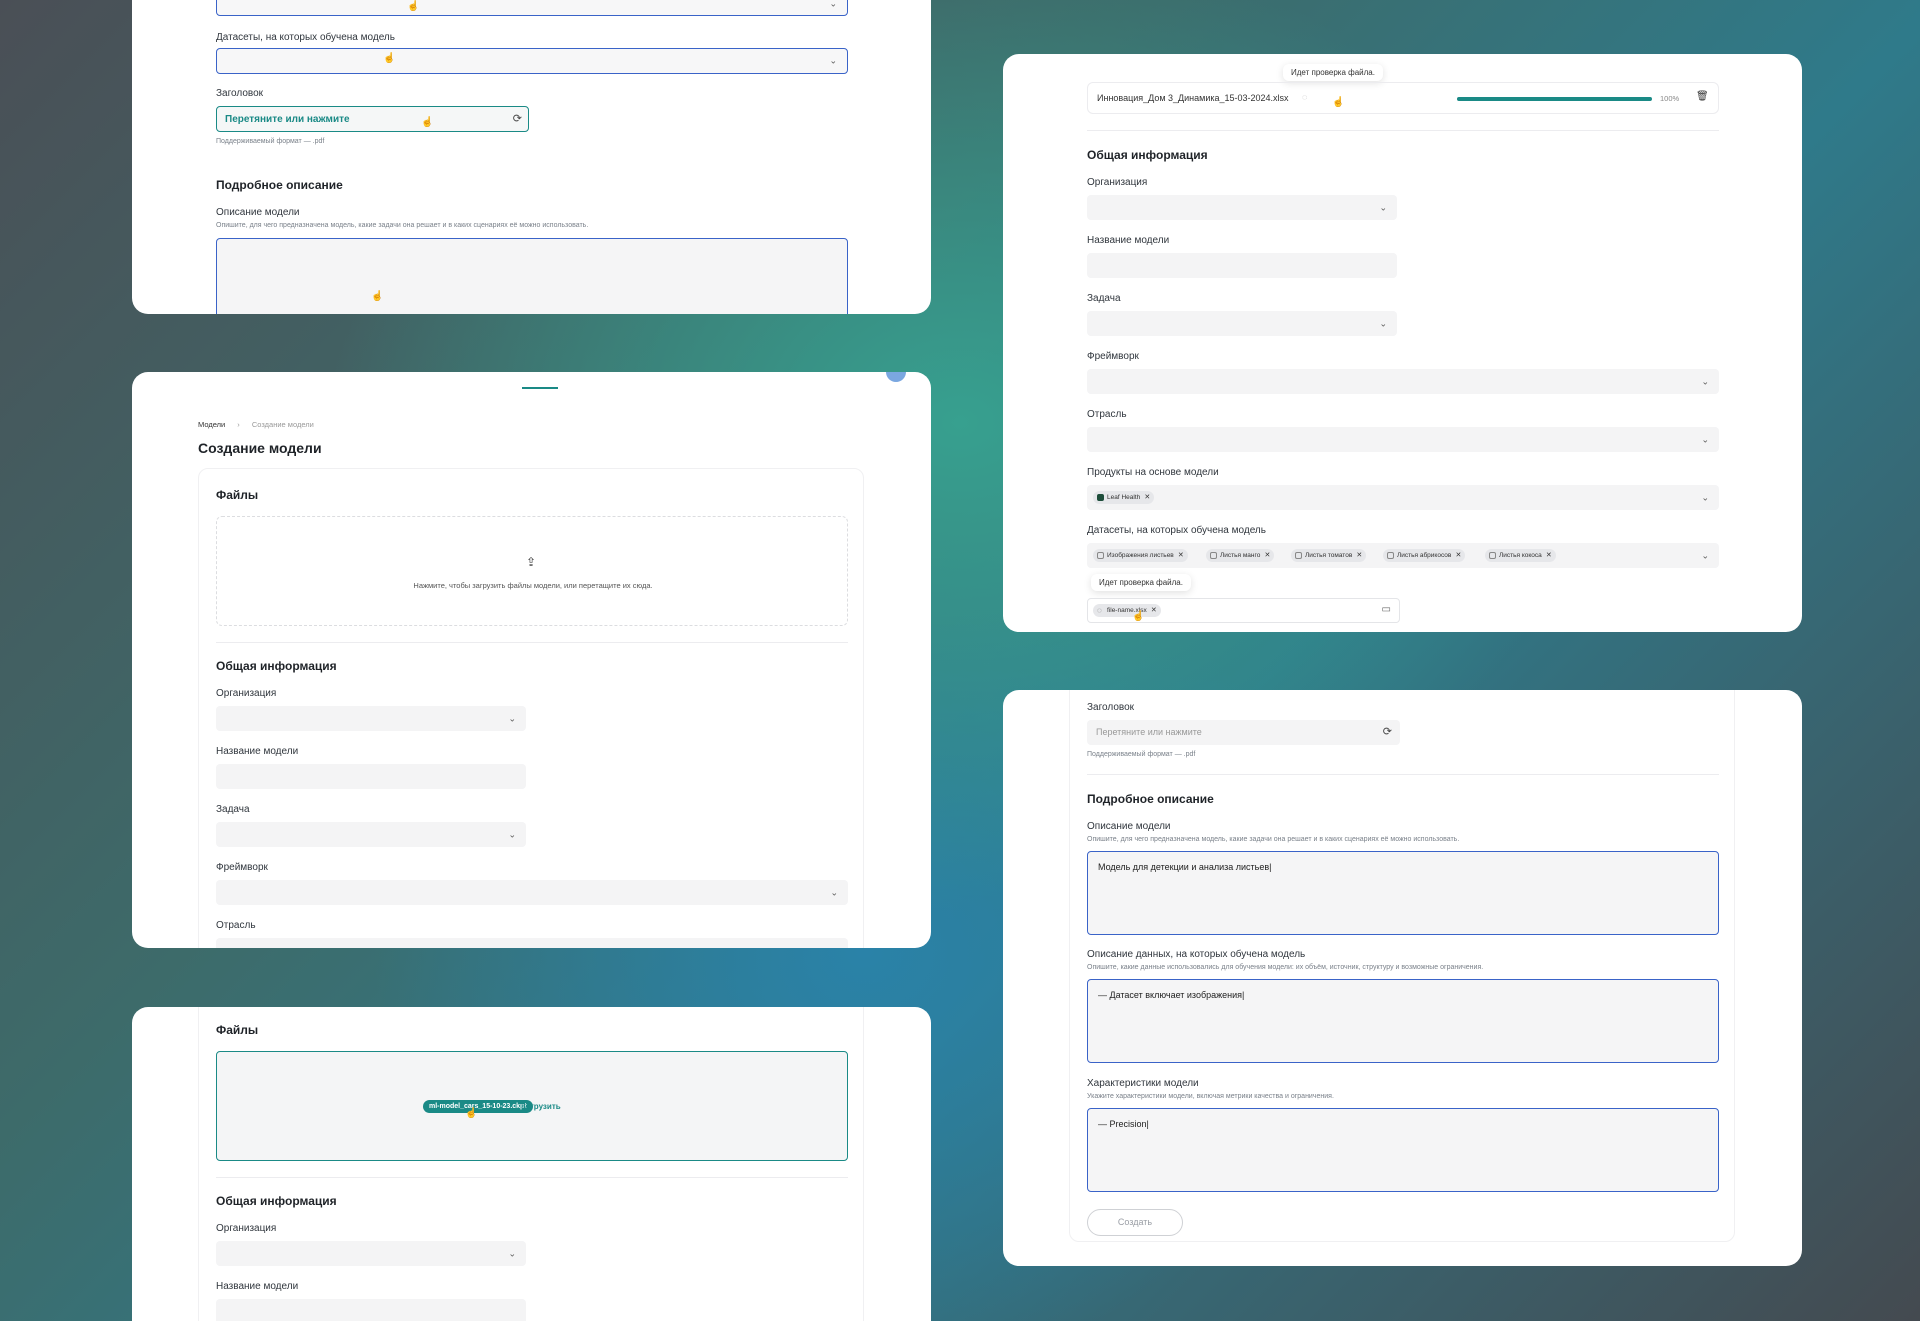  Describe the element at coordinates (1176, 530) in the screenshot. I see `datasets-label: Датасеты, на которых обучена модель` at that location.